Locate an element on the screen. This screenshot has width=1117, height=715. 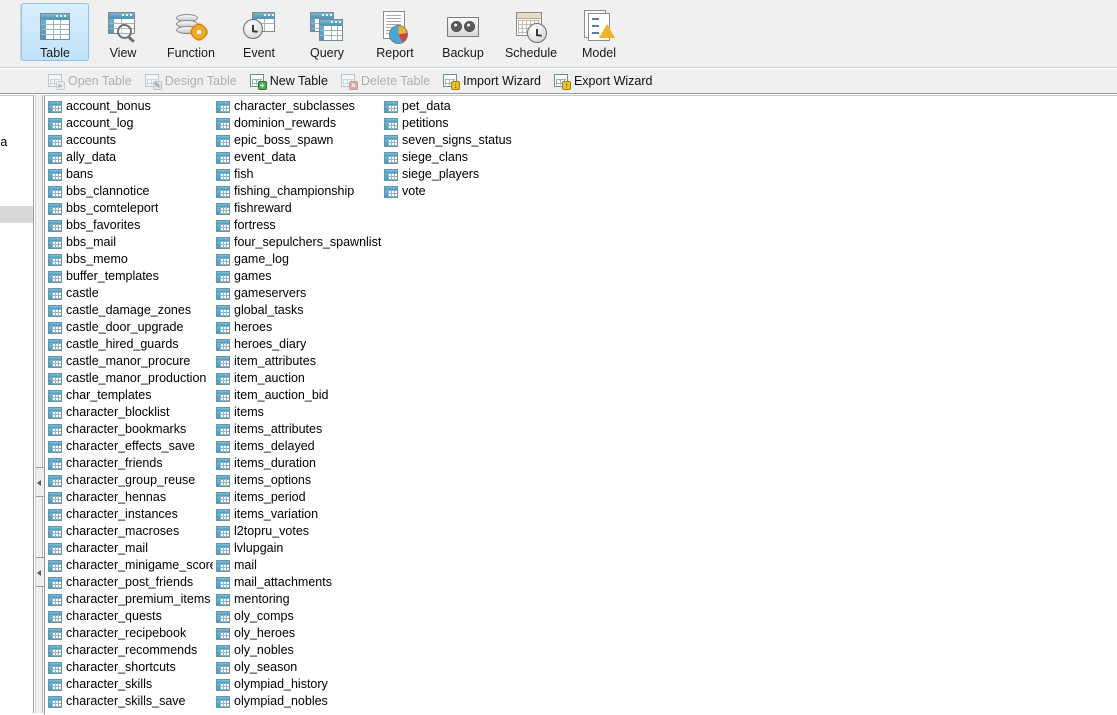
table-list-item: four_sepulchers_spawnlist is located at coordinates (297, 242).